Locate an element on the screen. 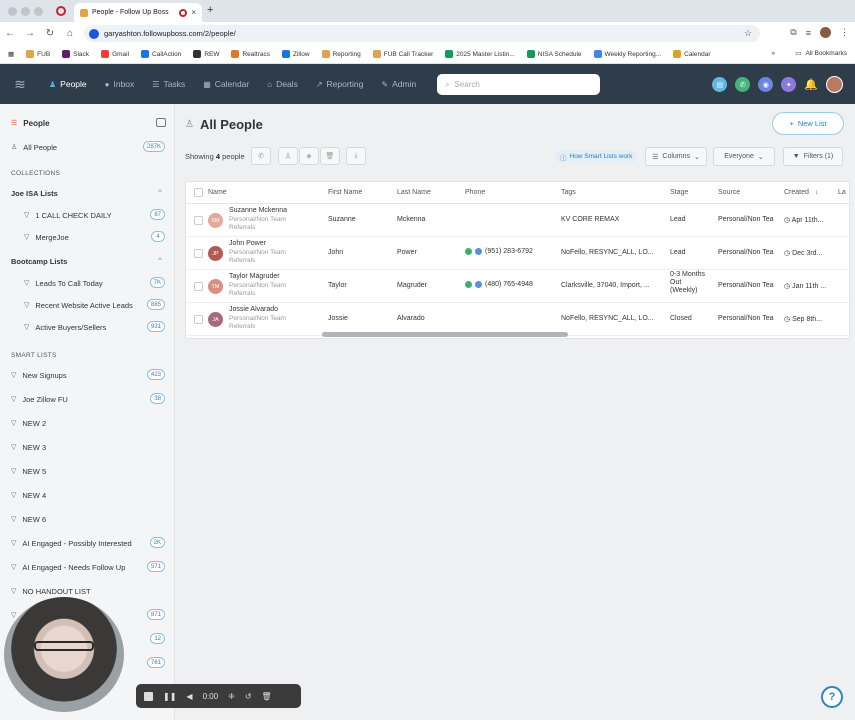  collapse-sidebar-icon is located at coordinates (161, 122).